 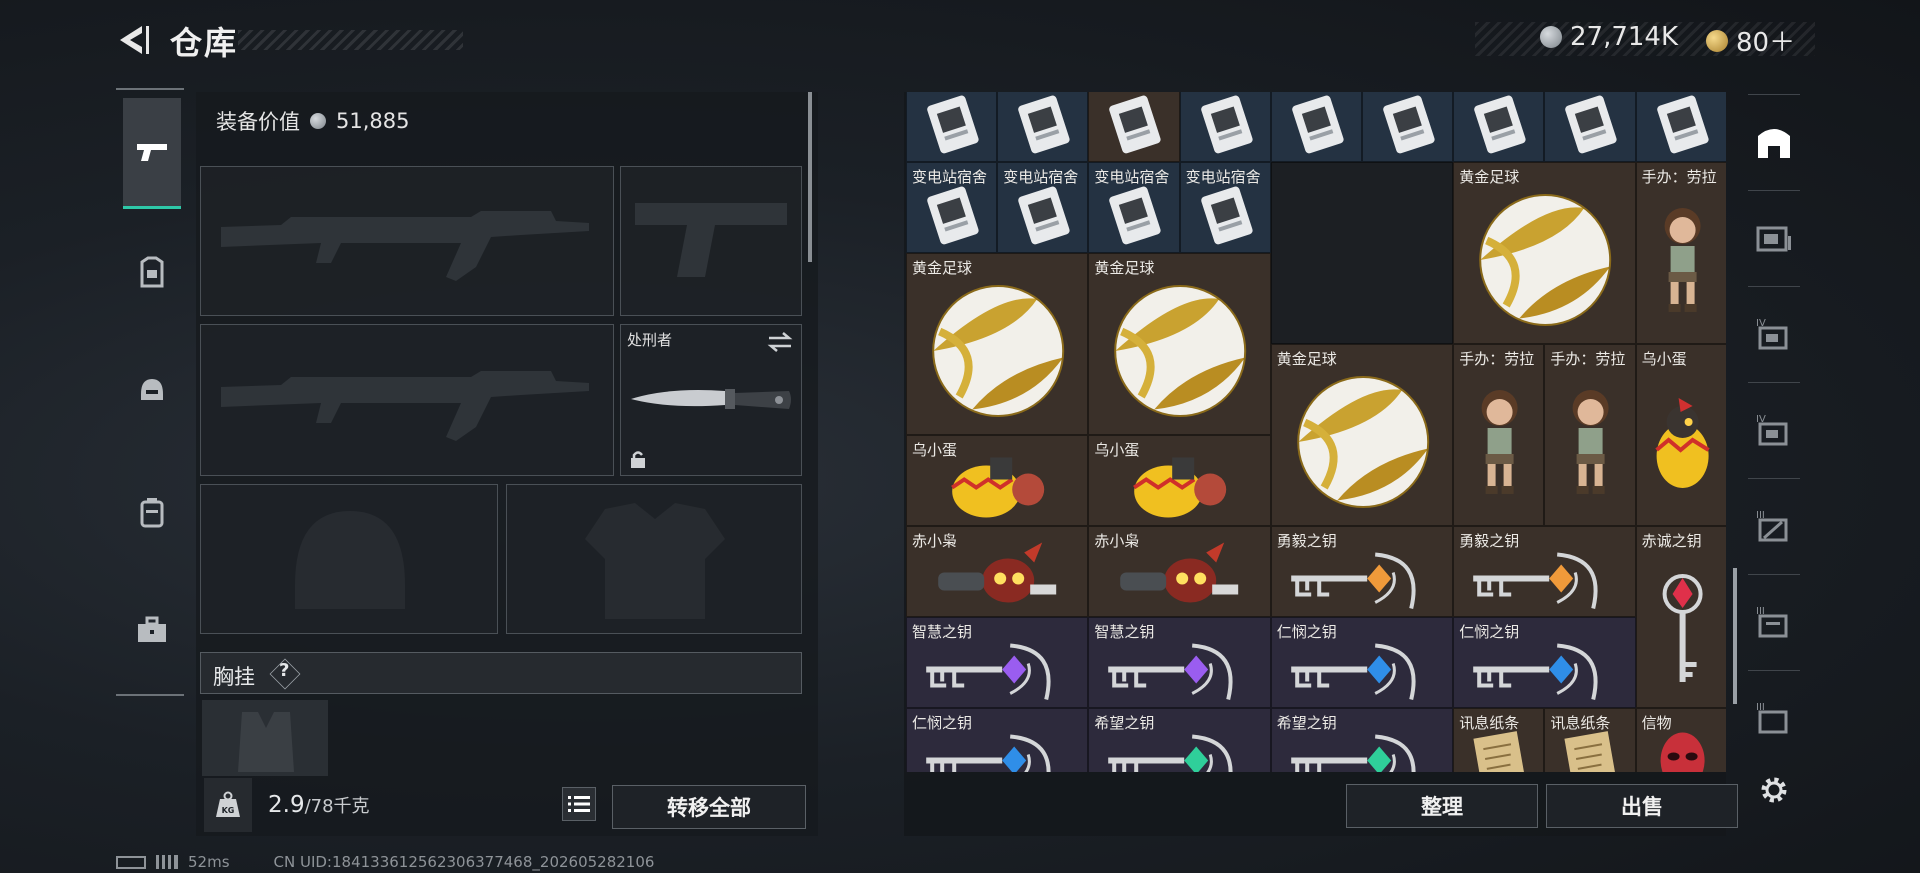 What do you see at coordinates (1499, 442) in the screenshot?
I see `lara-figure-icon` at bounding box center [1499, 442].